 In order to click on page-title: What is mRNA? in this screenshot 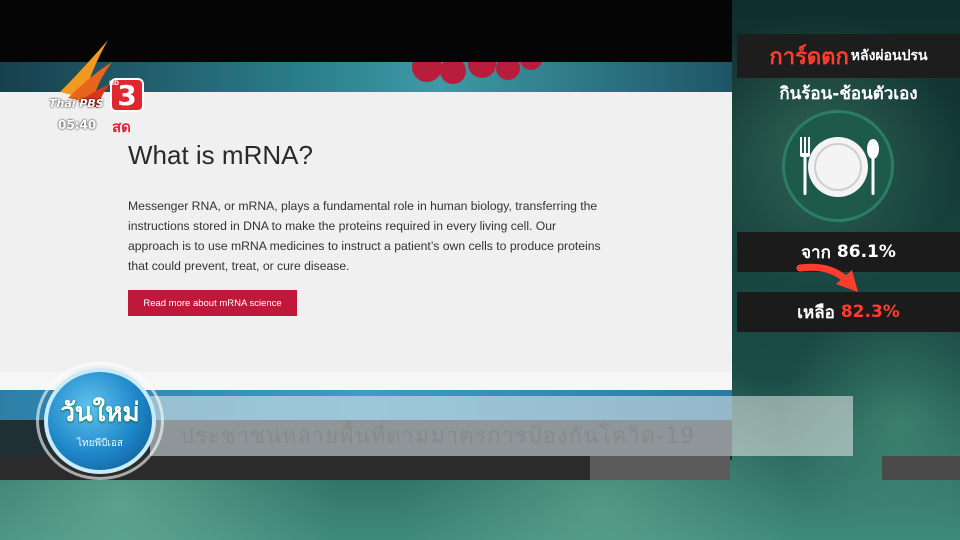, I will do `click(220, 155)`.